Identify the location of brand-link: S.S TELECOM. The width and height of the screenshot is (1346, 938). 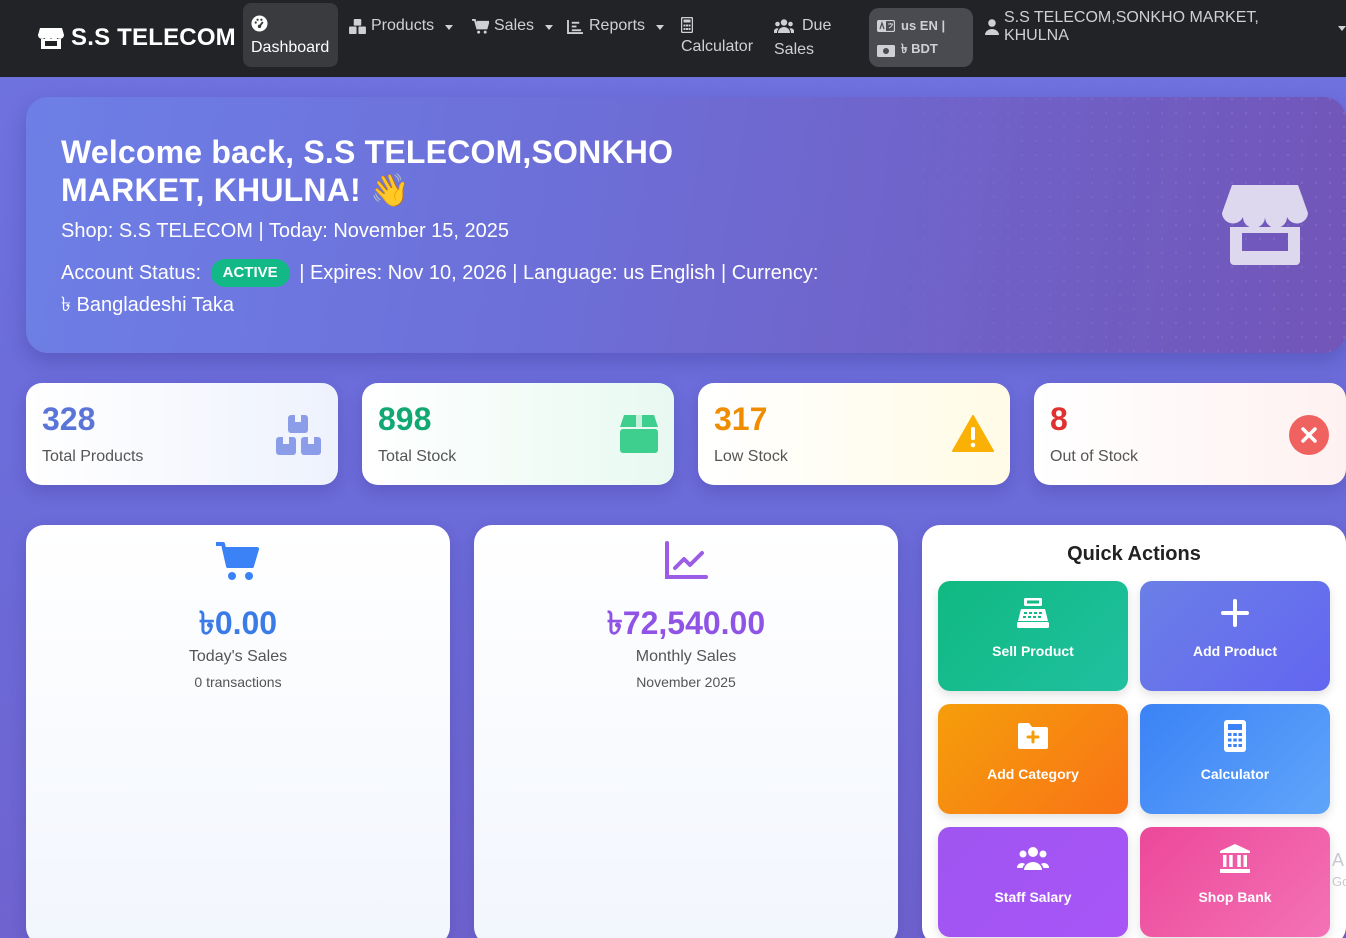
(137, 38).